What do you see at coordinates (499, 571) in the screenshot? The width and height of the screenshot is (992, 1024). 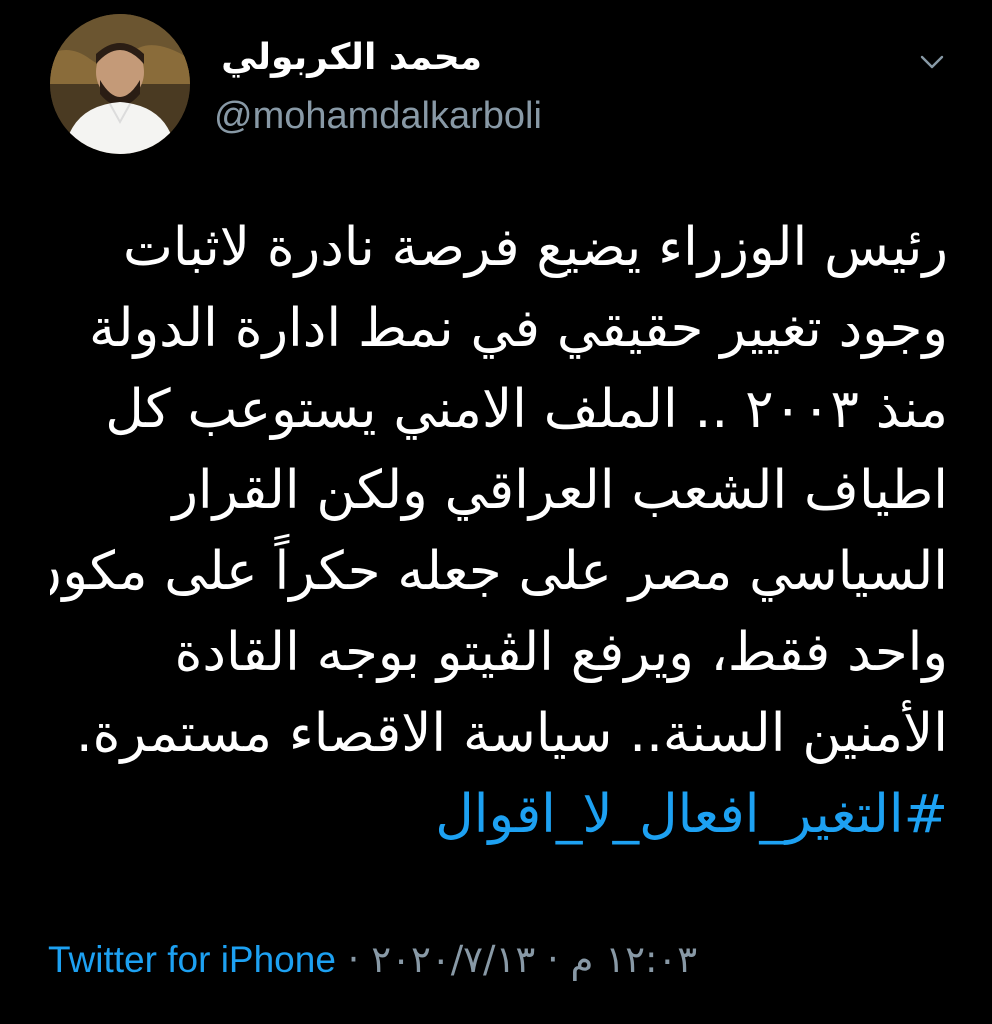 I see `tweet-line: السياسي مصر على جعله حكراً على مكون` at bounding box center [499, 571].